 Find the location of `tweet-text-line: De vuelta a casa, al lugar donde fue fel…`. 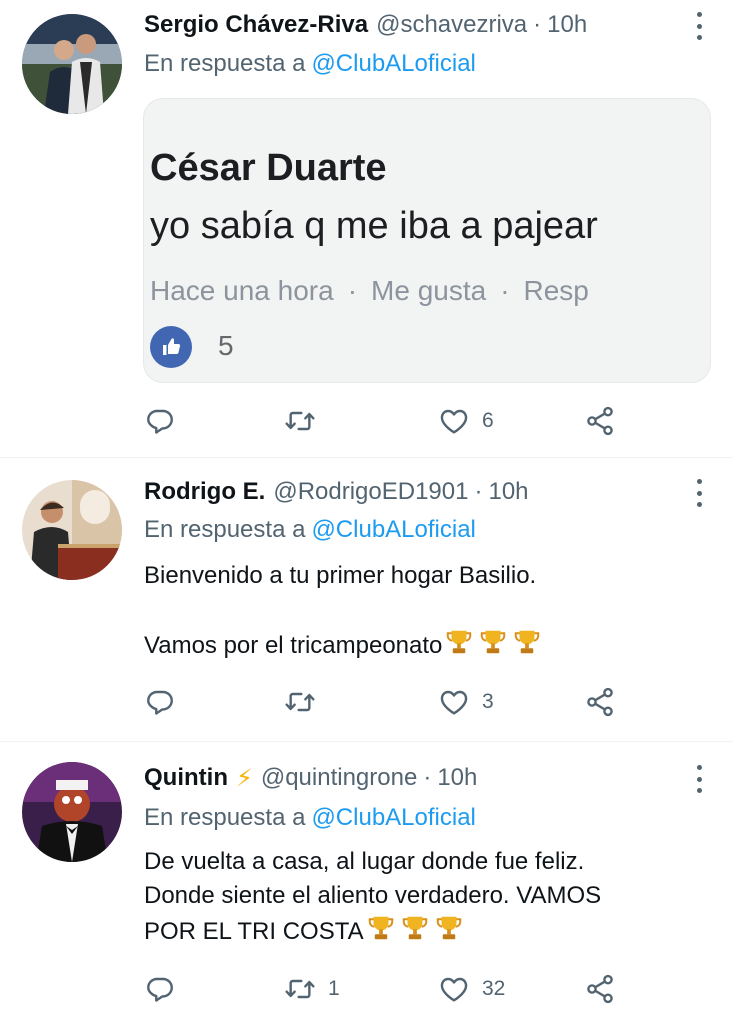

tweet-text-line: De vuelta a casa, al lugar donde fue fel… is located at coordinates (364, 861).